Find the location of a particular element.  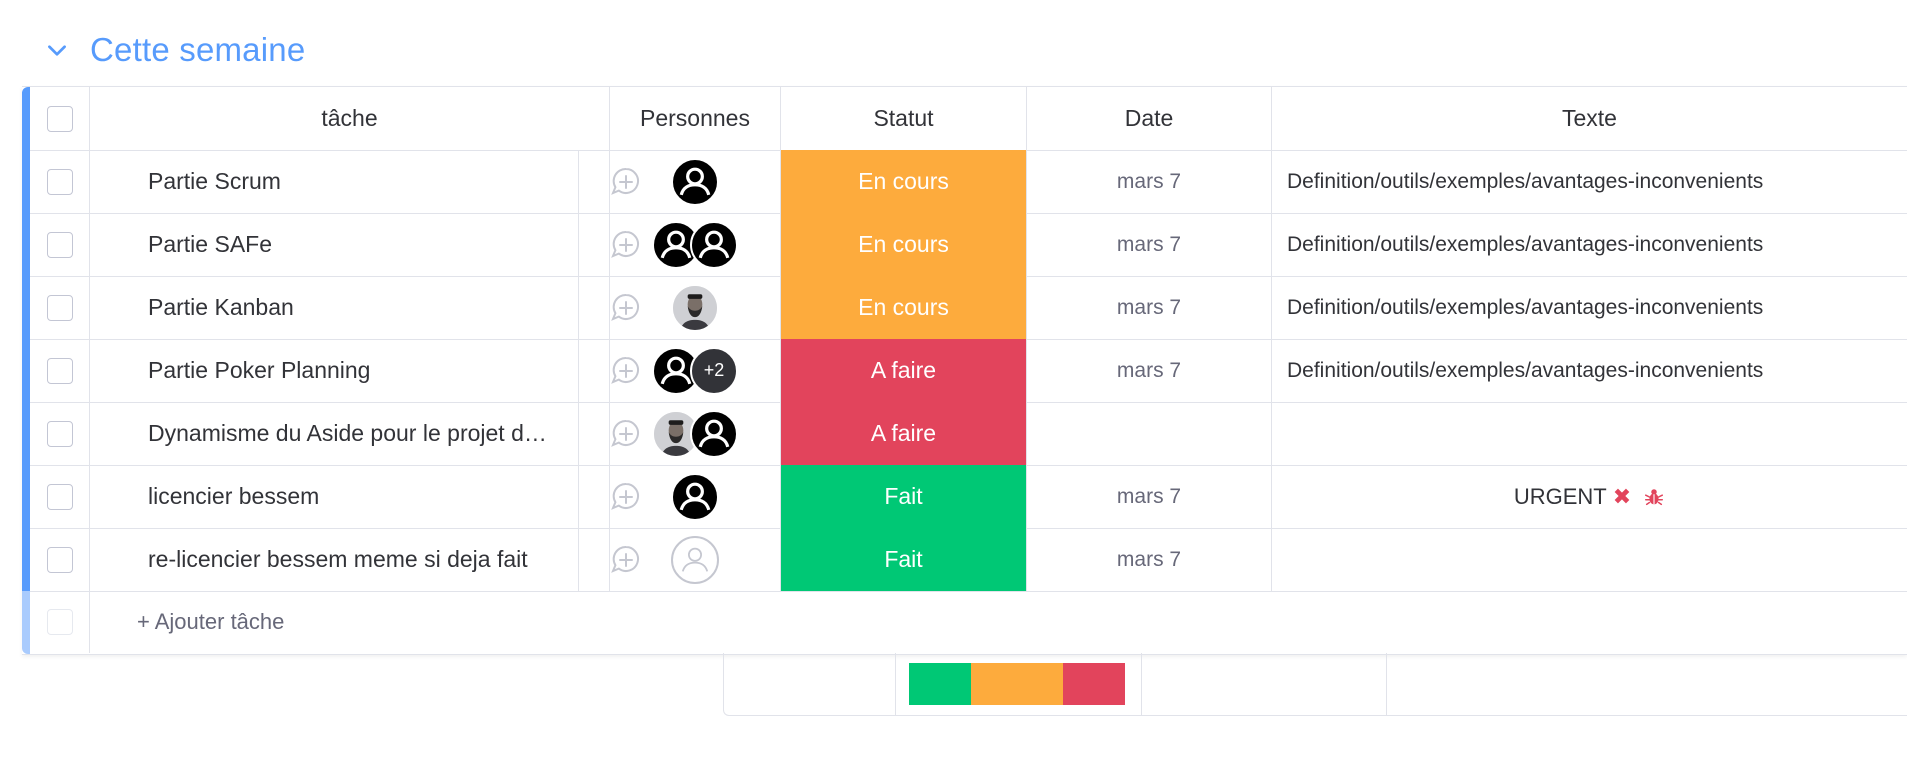

date-cell is located at coordinates (1149, 433).